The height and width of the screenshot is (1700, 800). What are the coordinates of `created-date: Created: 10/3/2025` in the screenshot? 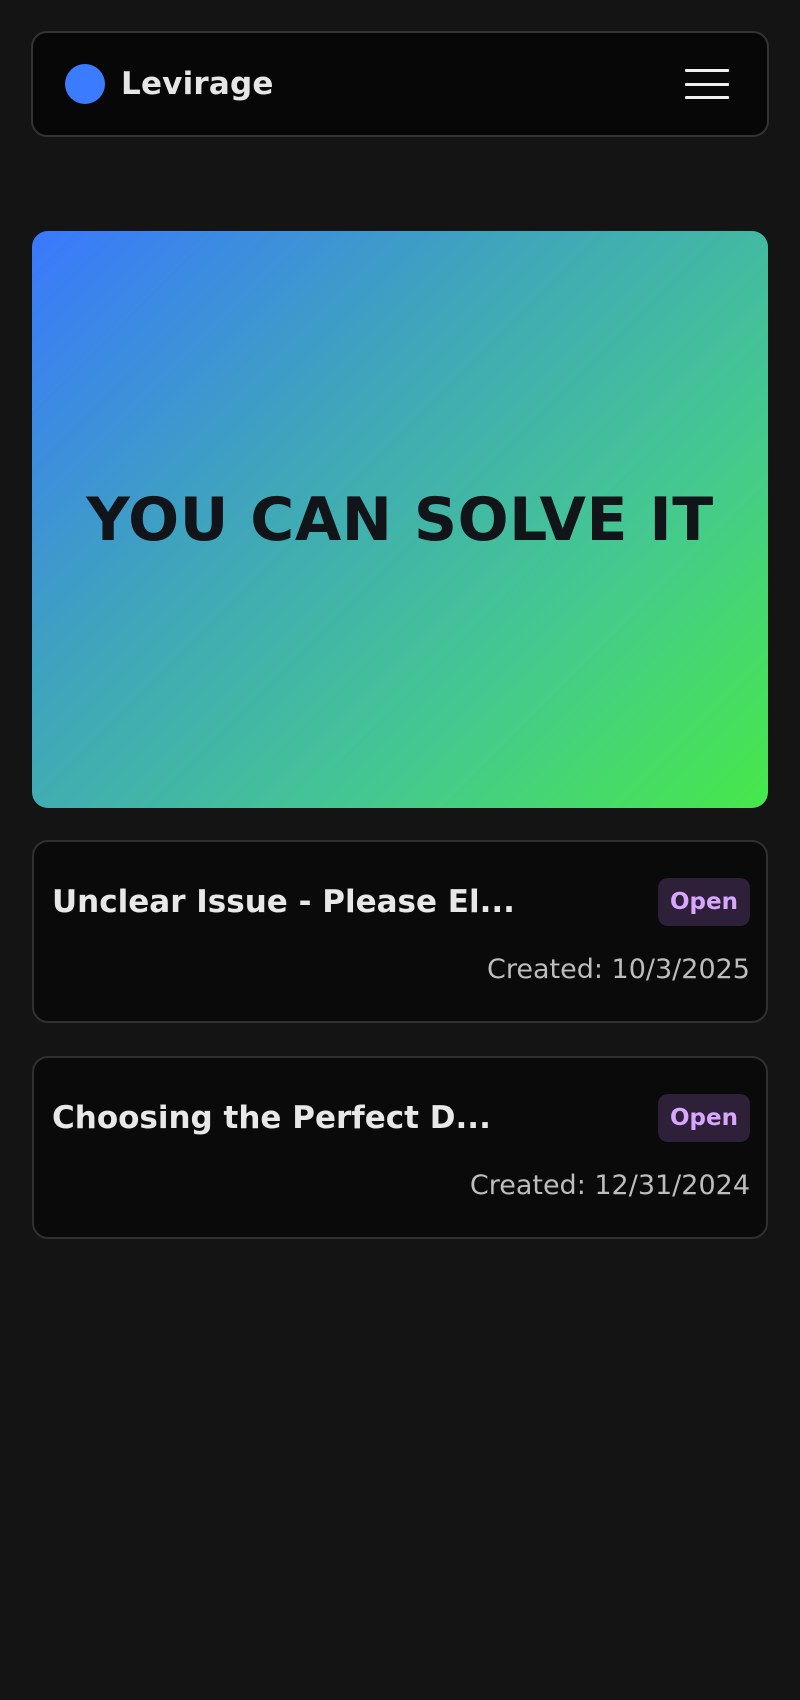 It's located at (618, 969).